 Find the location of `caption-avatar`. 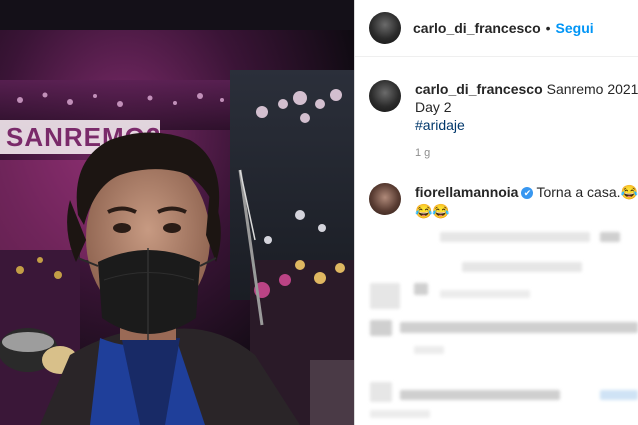

caption-avatar is located at coordinates (385, 96).